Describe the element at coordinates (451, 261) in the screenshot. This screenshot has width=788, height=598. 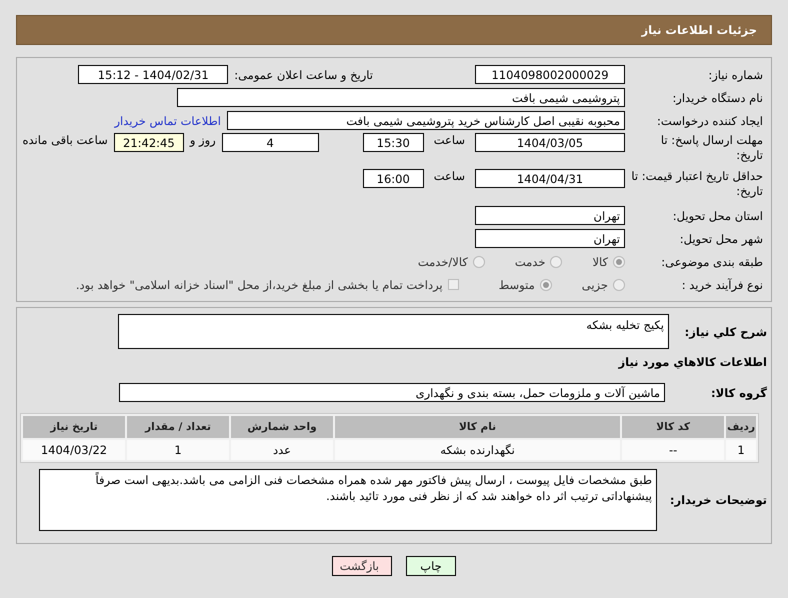
I see `radio-option: کالا/خدمت` at that location.